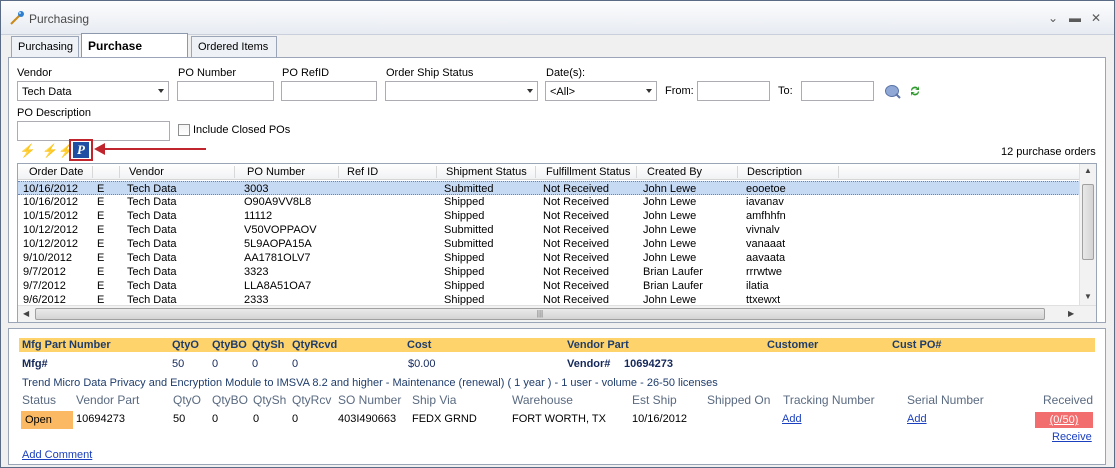 This screenshot has height=468, width=1115. I want to click on order-ship-status-dropdown, so click(461, 91).